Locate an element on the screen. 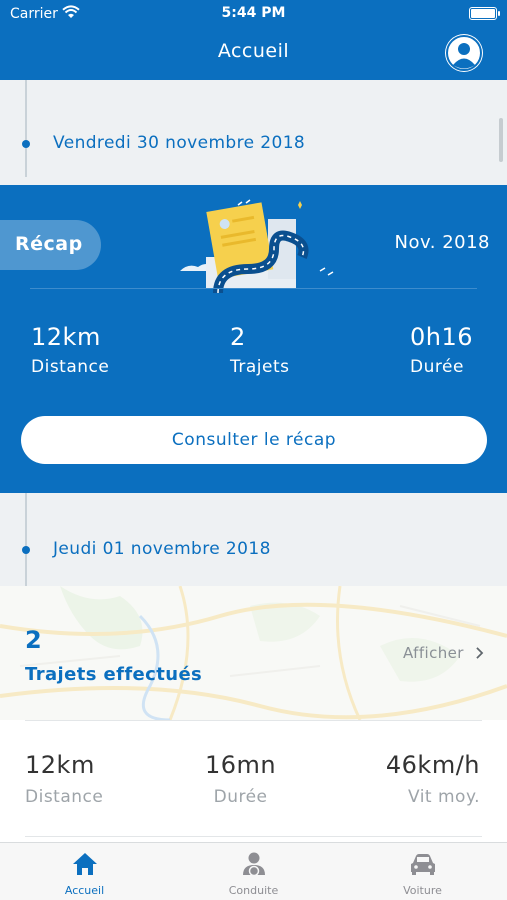  stat-value: 16mn is located at coordinates (241, 765).